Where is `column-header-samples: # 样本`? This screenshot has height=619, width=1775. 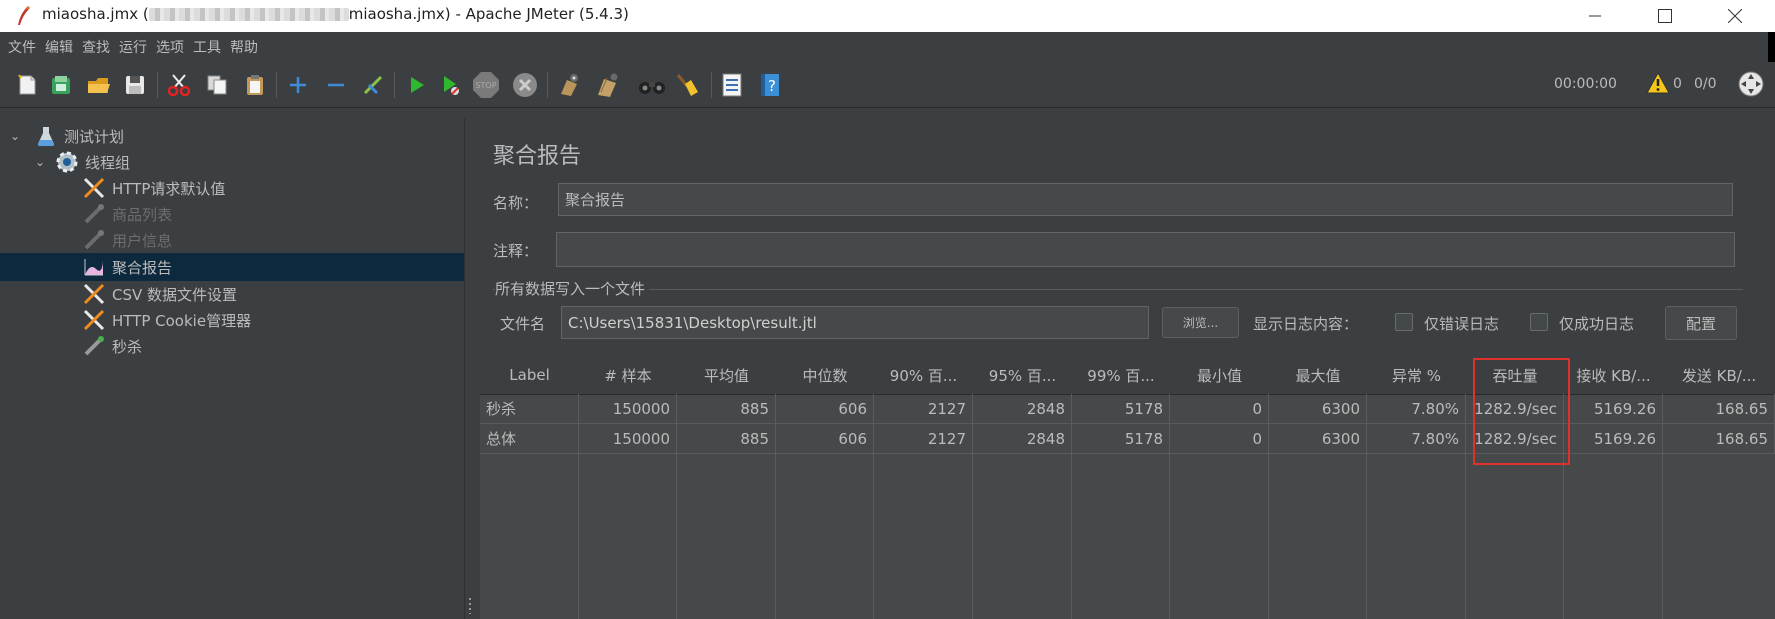 column-header-samples: # 样本 is located at coordinates (628, 375).